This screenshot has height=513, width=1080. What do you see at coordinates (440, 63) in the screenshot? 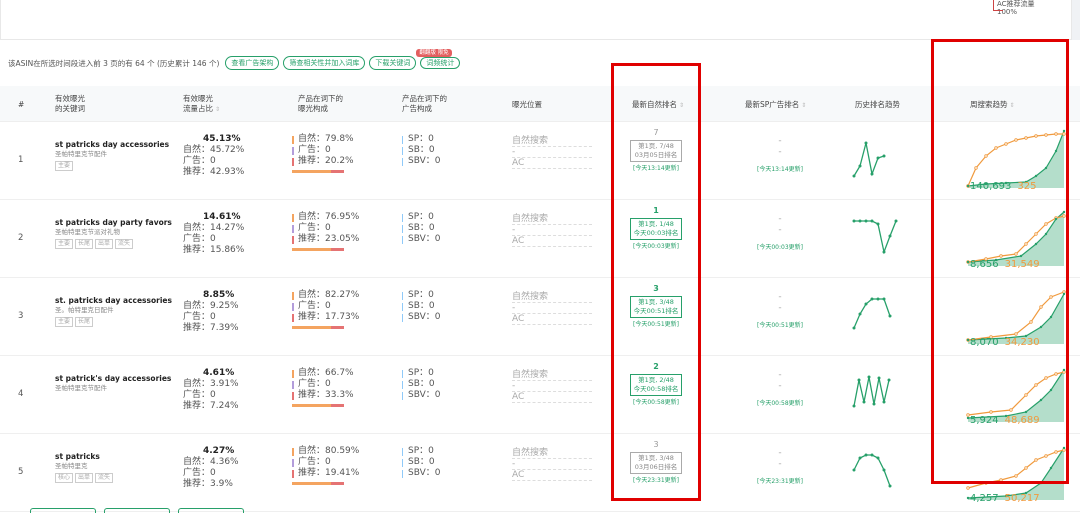
I see `word-frequency-button: 词频统计` at bounding box center [440, 63].